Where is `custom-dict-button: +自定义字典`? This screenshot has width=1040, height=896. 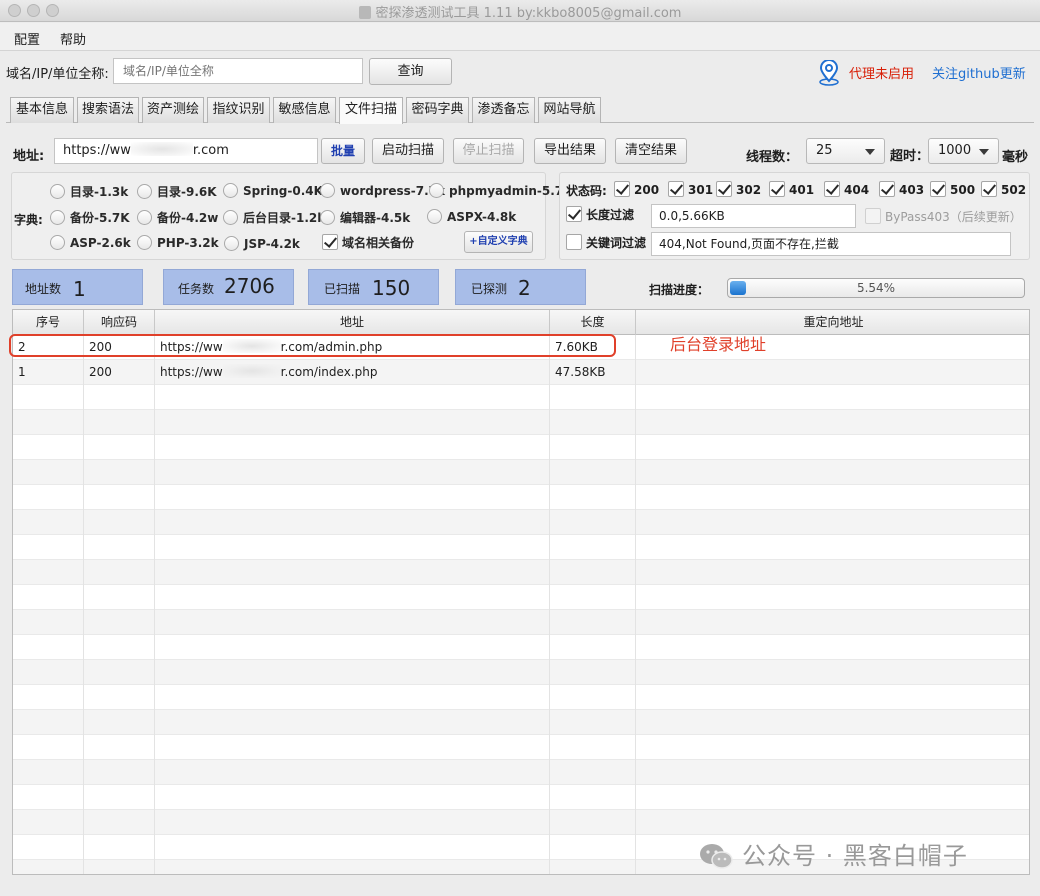 custom-dict-button: +自定义字典 is located at coordinates (498, 242).